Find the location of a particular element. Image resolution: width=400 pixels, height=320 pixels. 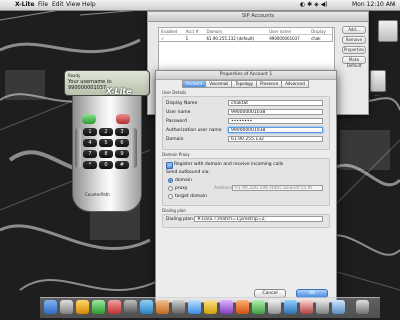

menu-help: Help is located at coordinates (89, 5).